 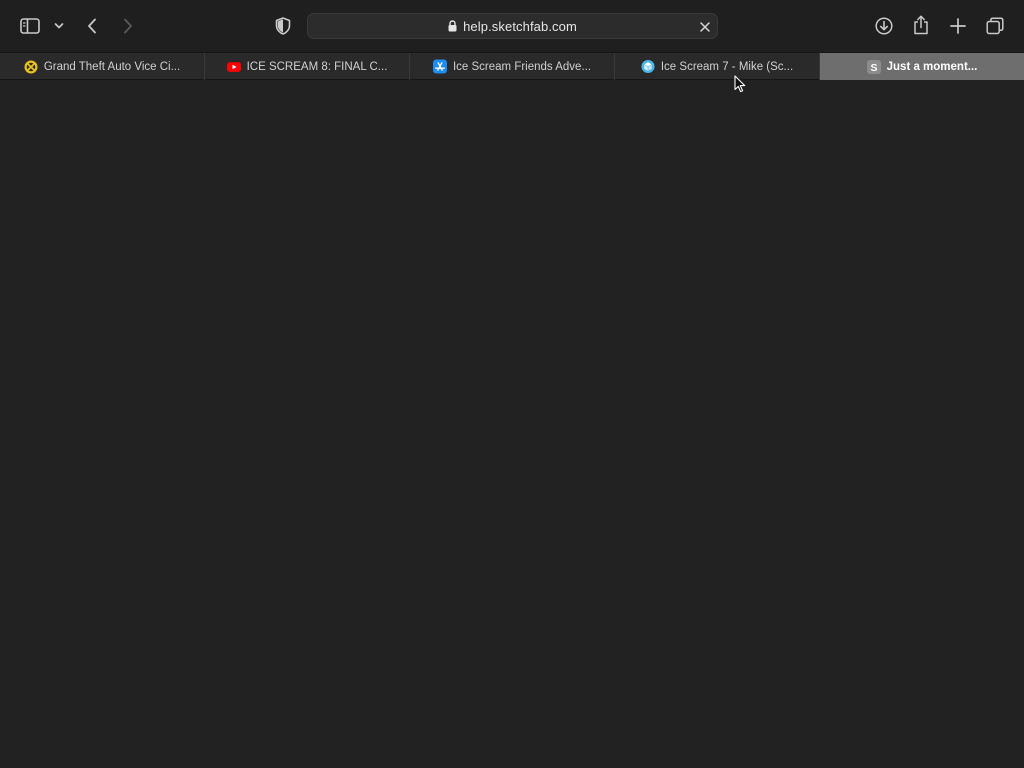 I want to click on close-icon, so click(x=705, y=27).